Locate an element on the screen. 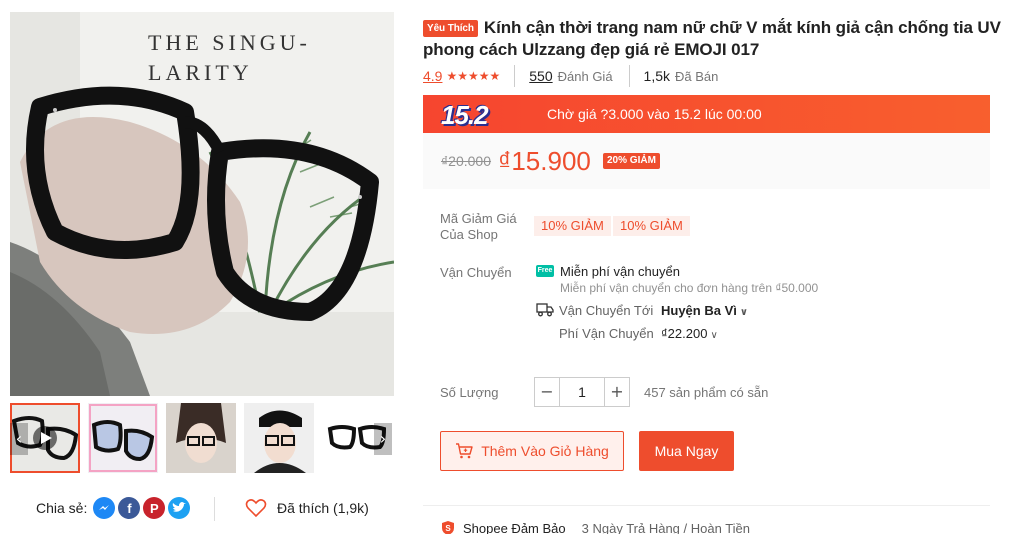  ship-fee-value: ₫22.200 is located at coordinates (684, 333).